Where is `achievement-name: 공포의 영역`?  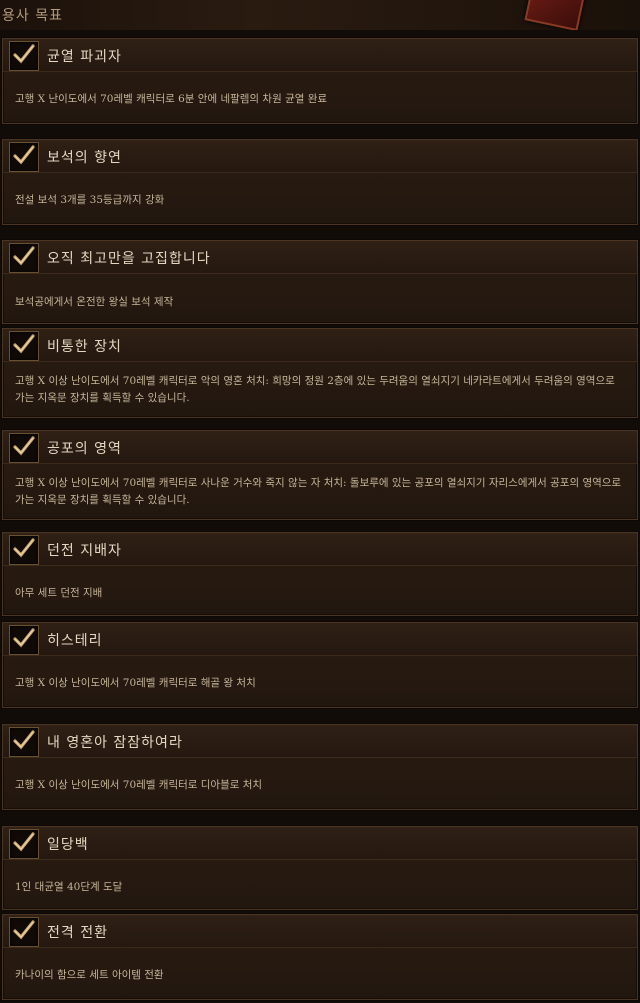 achievement-name: 공포의 영역 is located at coordinates (84, 449).